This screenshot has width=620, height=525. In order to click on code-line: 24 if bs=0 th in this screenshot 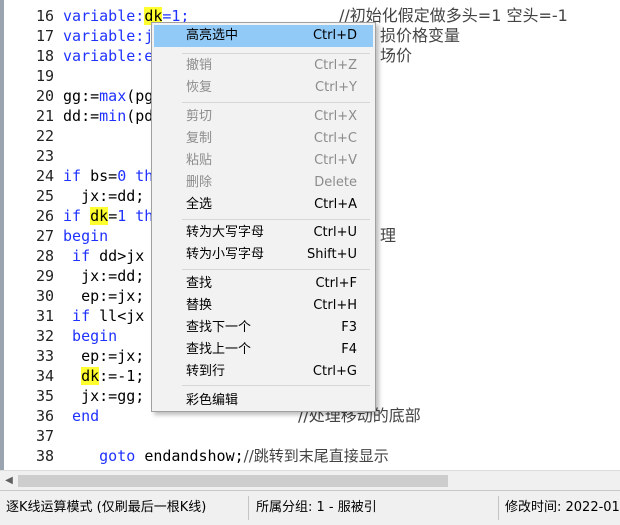, I will do `click(80, 176)`.